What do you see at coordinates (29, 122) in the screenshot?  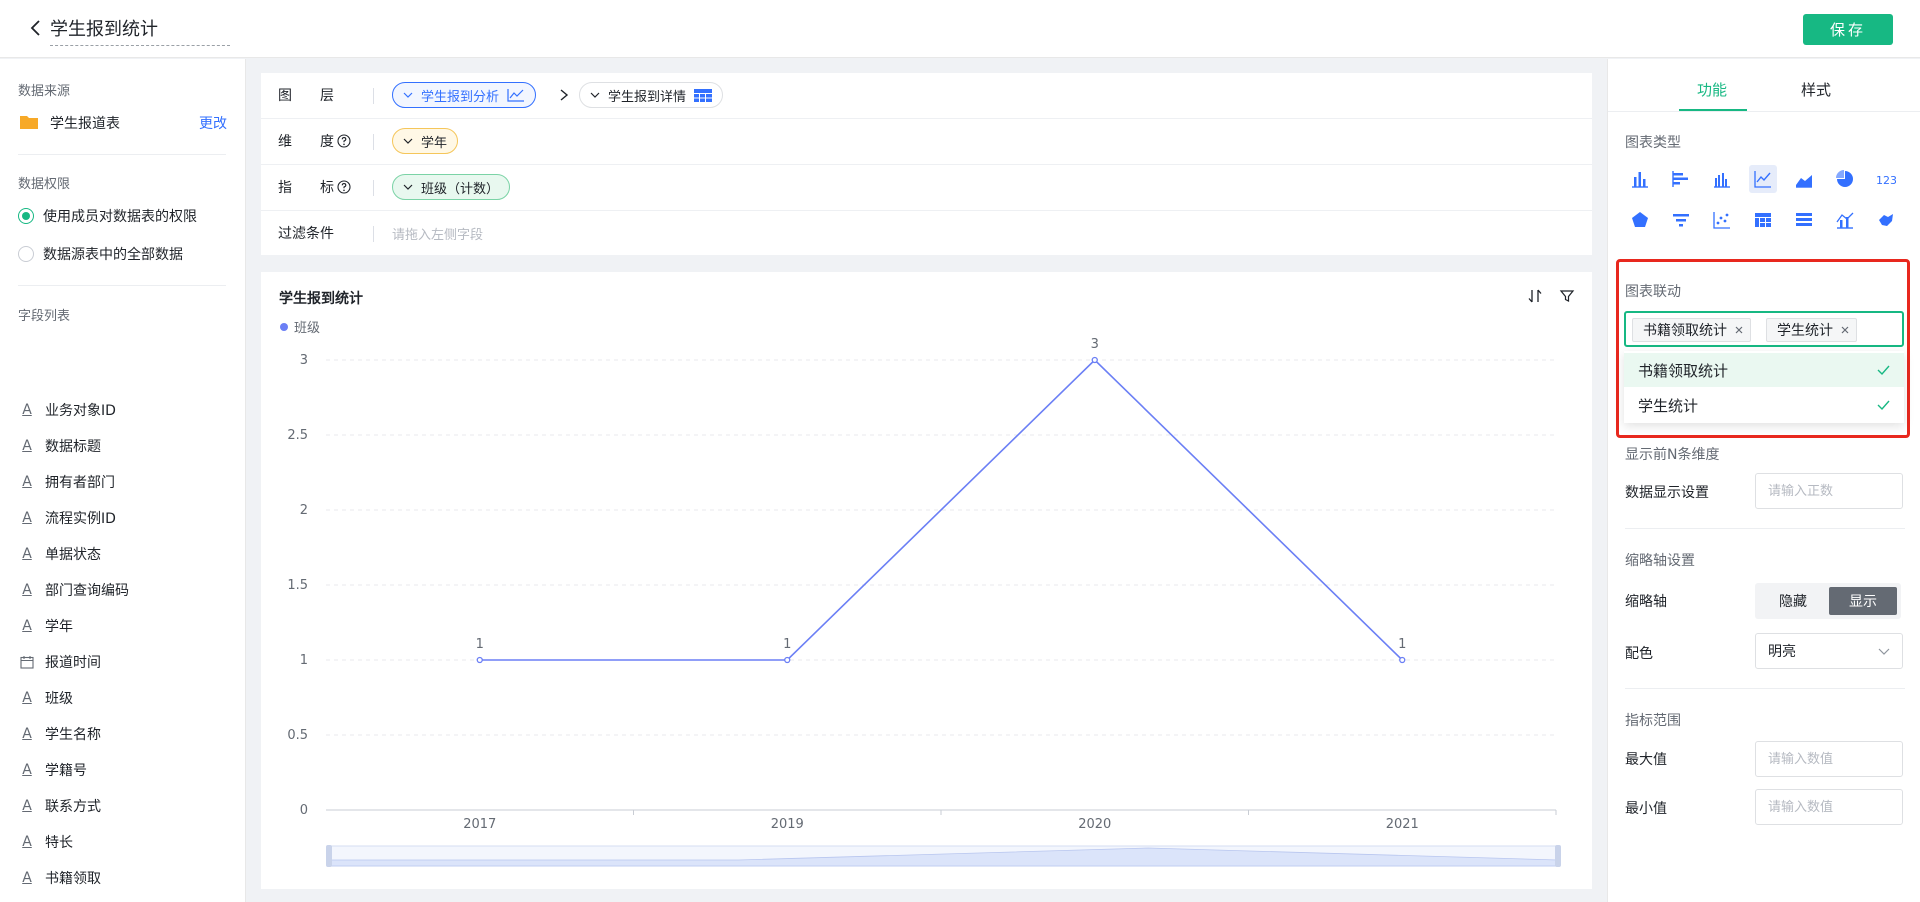 I see `folder-icon` at bounding box center [29, 122].